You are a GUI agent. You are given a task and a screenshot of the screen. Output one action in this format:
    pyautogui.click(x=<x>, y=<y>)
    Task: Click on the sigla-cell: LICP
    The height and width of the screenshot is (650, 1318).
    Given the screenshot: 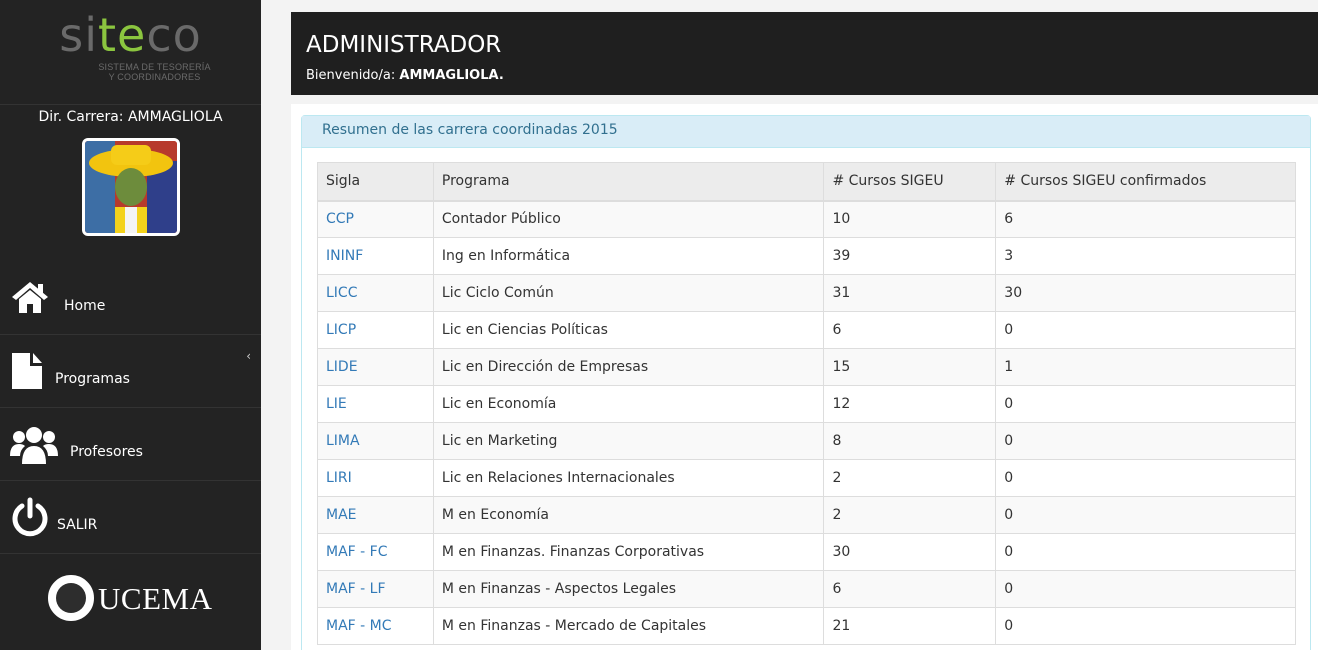 What is the action you would take?
    pyautogui.click(x=375, y=330)
    